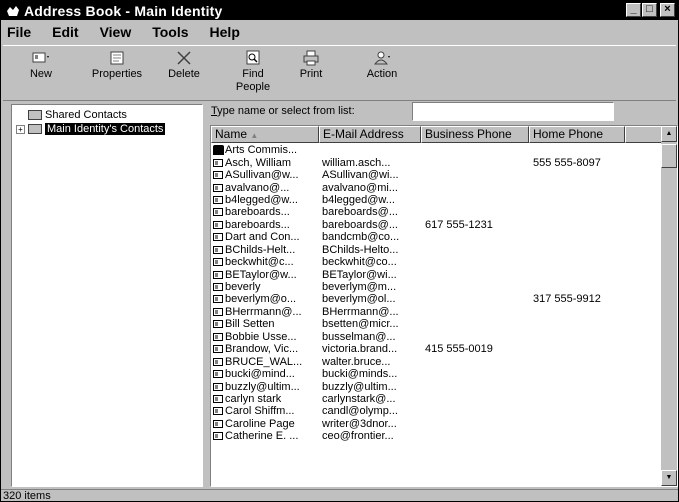 This screenshot has height=502, width=679. I want to click on vertical-scrollbar: ▲ ▼, so click(669, 306).